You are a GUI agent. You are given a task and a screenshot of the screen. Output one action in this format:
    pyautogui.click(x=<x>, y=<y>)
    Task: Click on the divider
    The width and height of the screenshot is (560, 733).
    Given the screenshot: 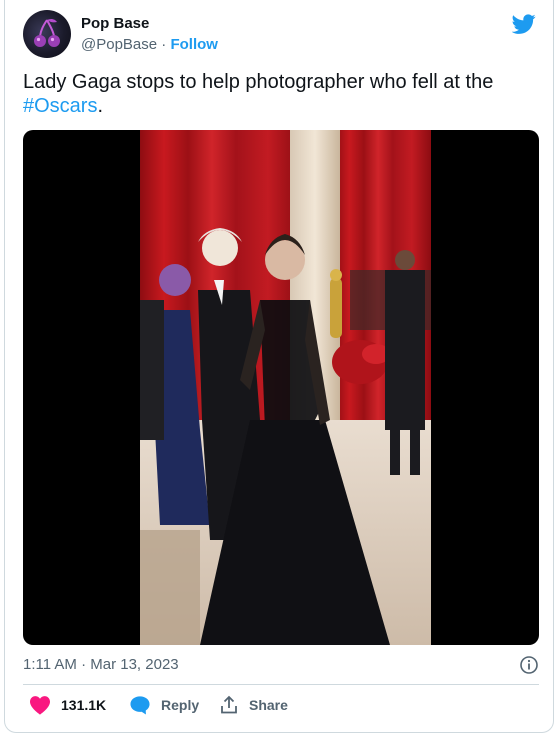 What is the action you would take?
    pyautogui.click(x=281, y=684)
    